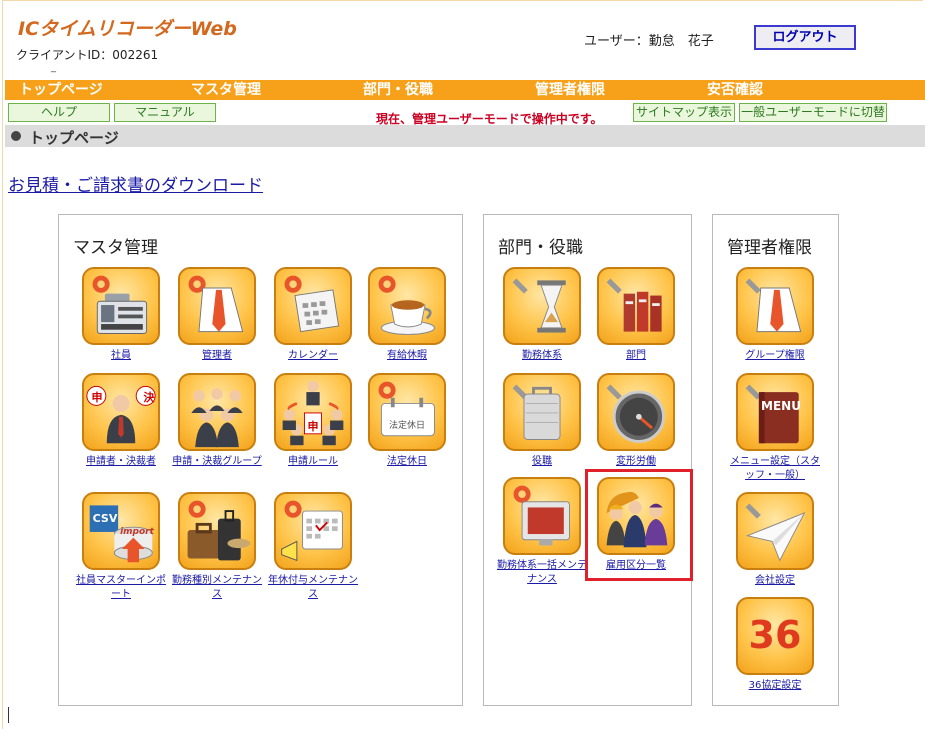  Describe the element at coordinates (540, 248) in the screenshot. I see `panel-title: 部門・役職` at that location.